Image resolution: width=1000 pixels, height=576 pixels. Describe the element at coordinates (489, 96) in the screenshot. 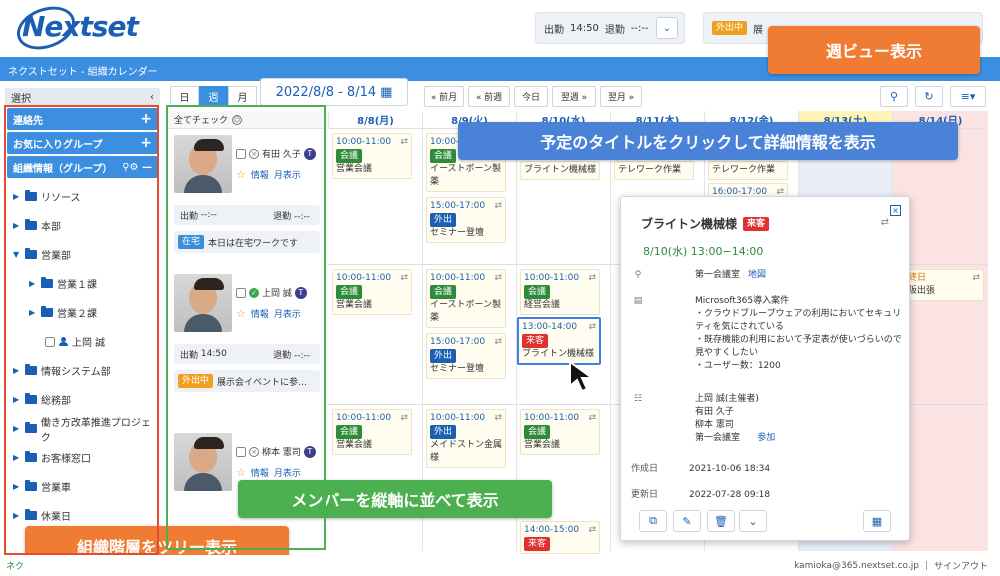

I see `prev-week-button: « 前週` at that location.